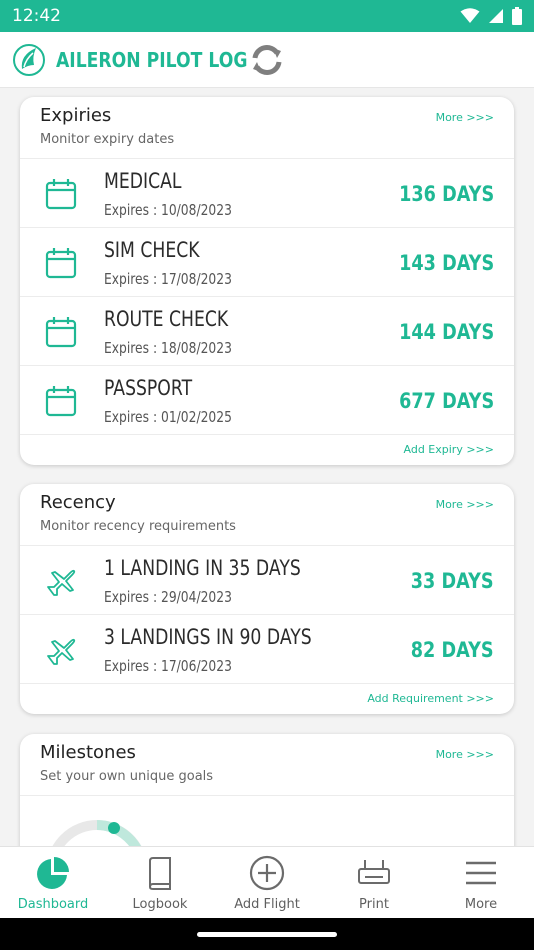  I want to click on expiries-subtitle: Monitor expiry dates, so click(107, 139).